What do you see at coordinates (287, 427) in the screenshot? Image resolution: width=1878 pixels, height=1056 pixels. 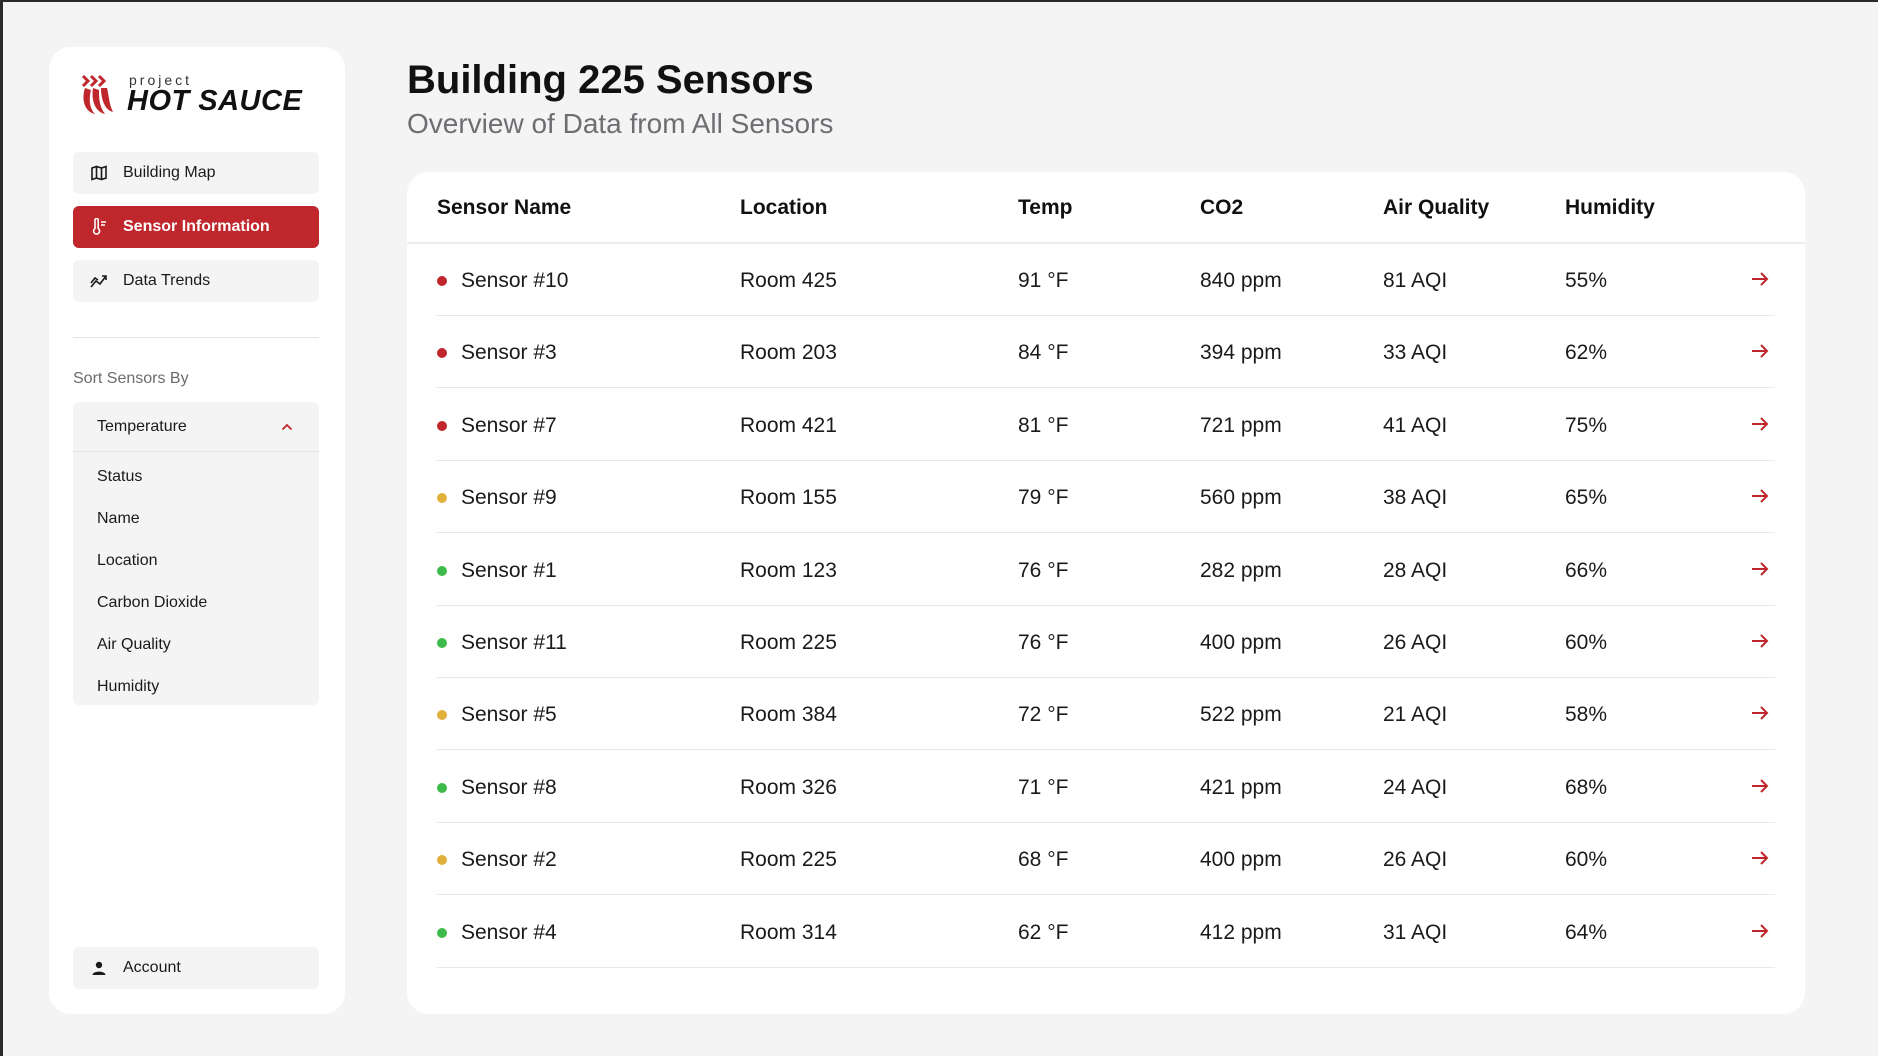 I see `chevron-up-icon` at bounding box center [287, 427].